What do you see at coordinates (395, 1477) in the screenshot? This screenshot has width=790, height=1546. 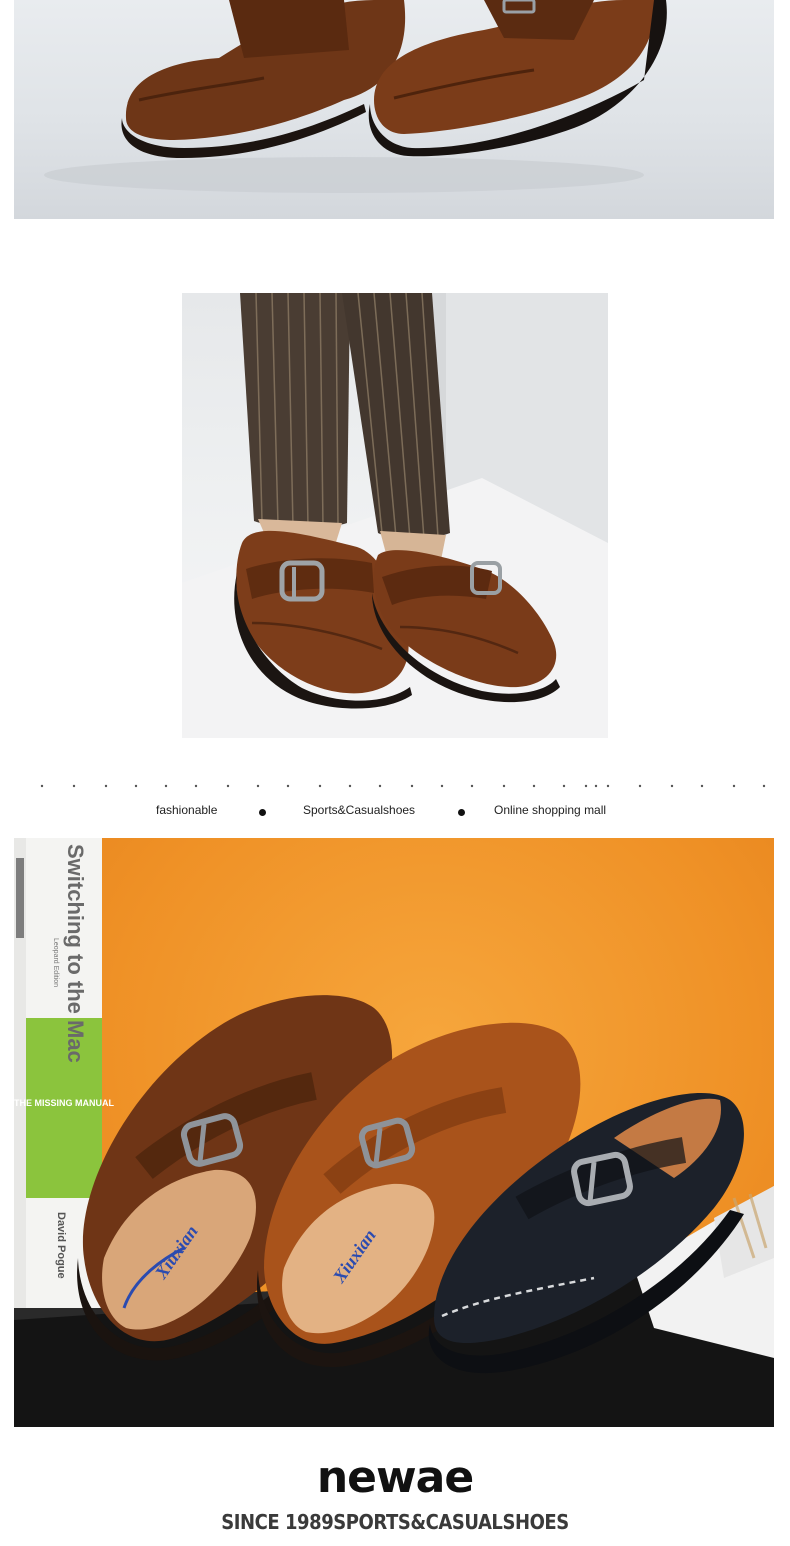 I see `brand-name: newae` at bounding box center [395, 1477].